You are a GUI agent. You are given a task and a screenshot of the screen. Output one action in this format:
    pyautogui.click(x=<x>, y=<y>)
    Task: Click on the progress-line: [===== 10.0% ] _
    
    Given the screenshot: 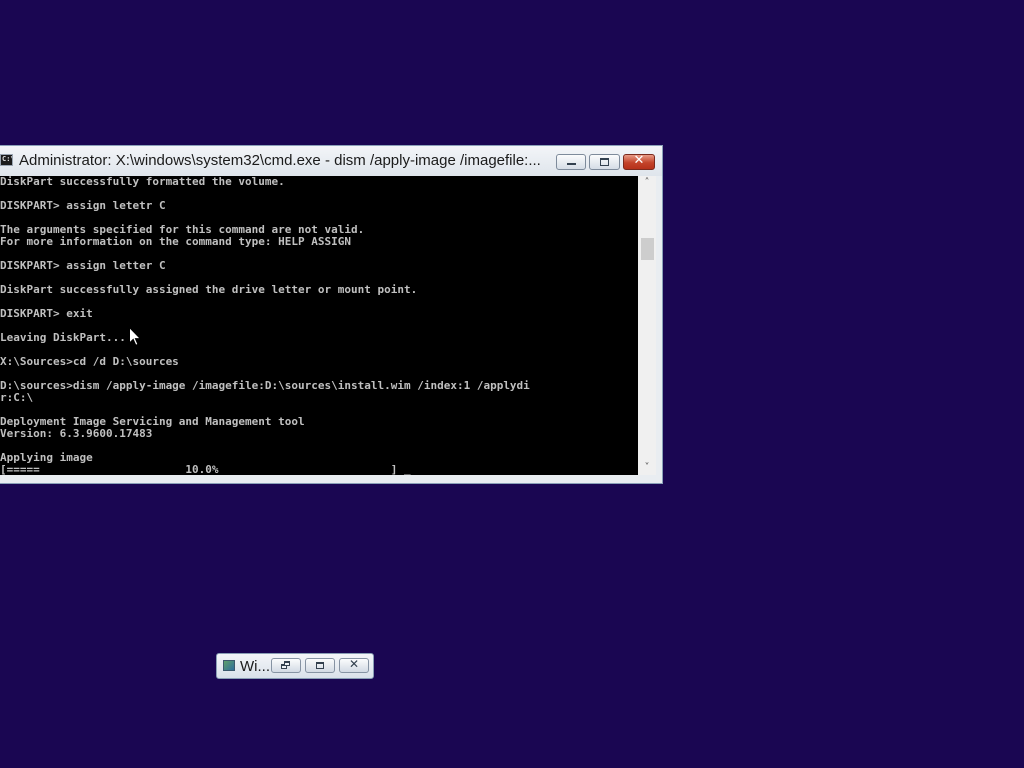 What is the action you would take?
    pyautogui.click(x=205, y=469)
    